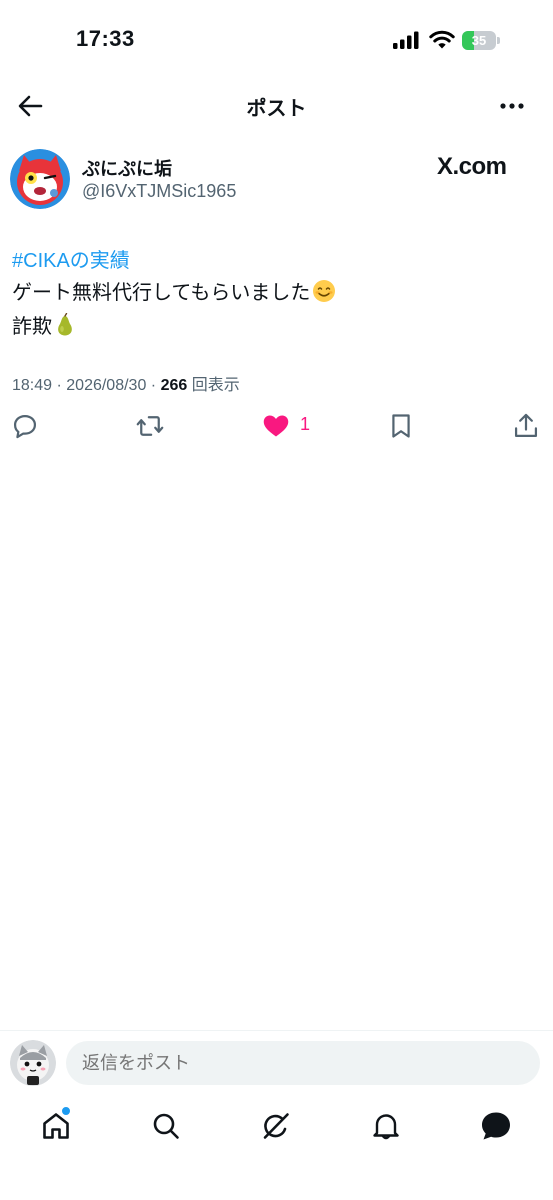 The height and width of the screenshot is (1200, 553). What do you see at coordinates (65, 324) in the screenshot?
I see `pear-emoji` at bounding box center [65, 324].